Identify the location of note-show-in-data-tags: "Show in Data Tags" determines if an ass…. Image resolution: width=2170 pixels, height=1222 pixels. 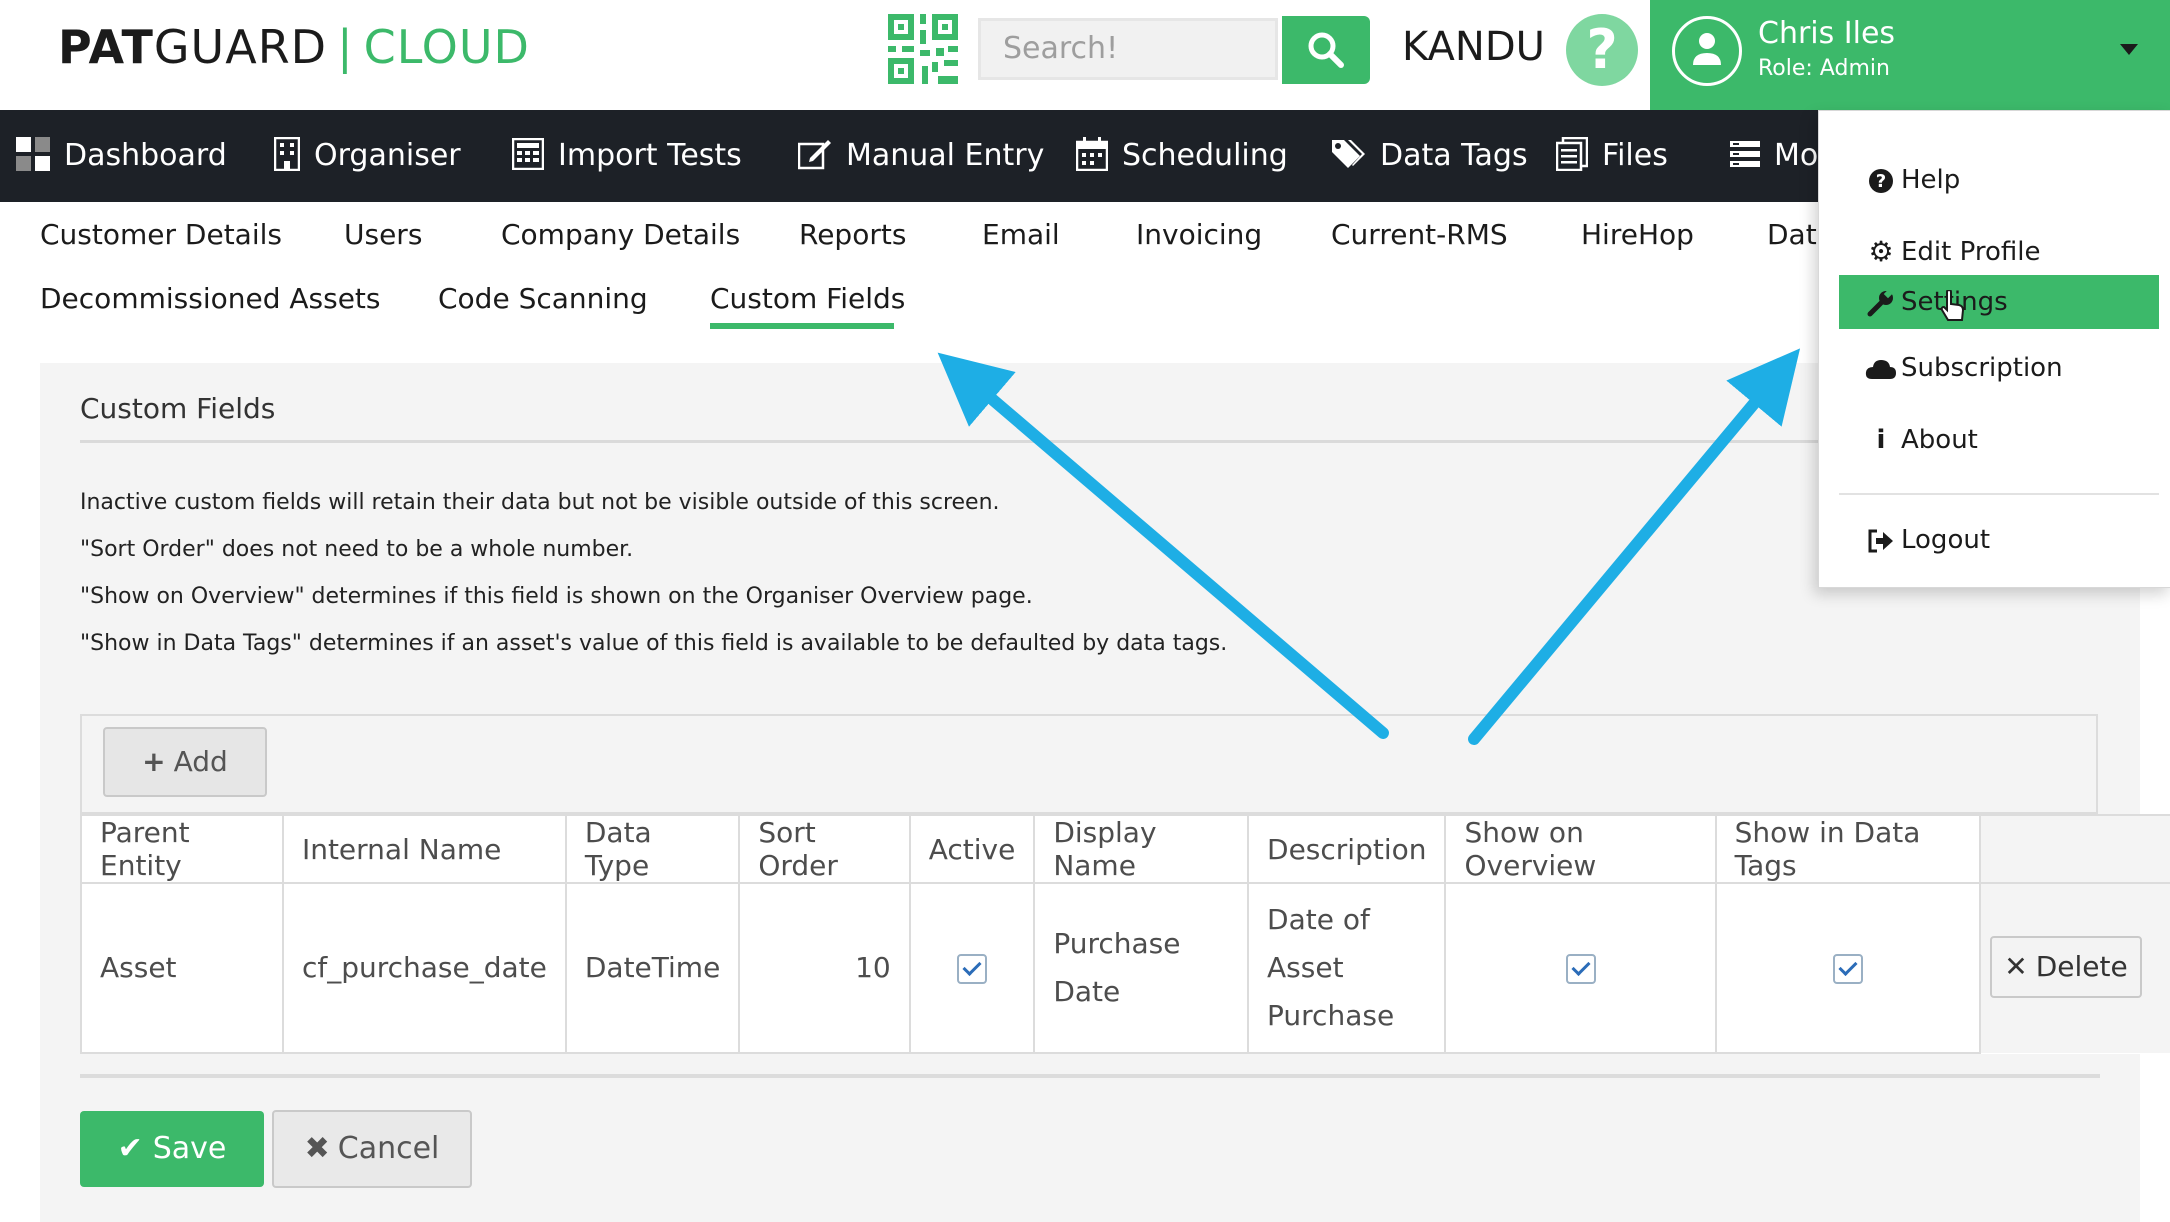
(654, 643).